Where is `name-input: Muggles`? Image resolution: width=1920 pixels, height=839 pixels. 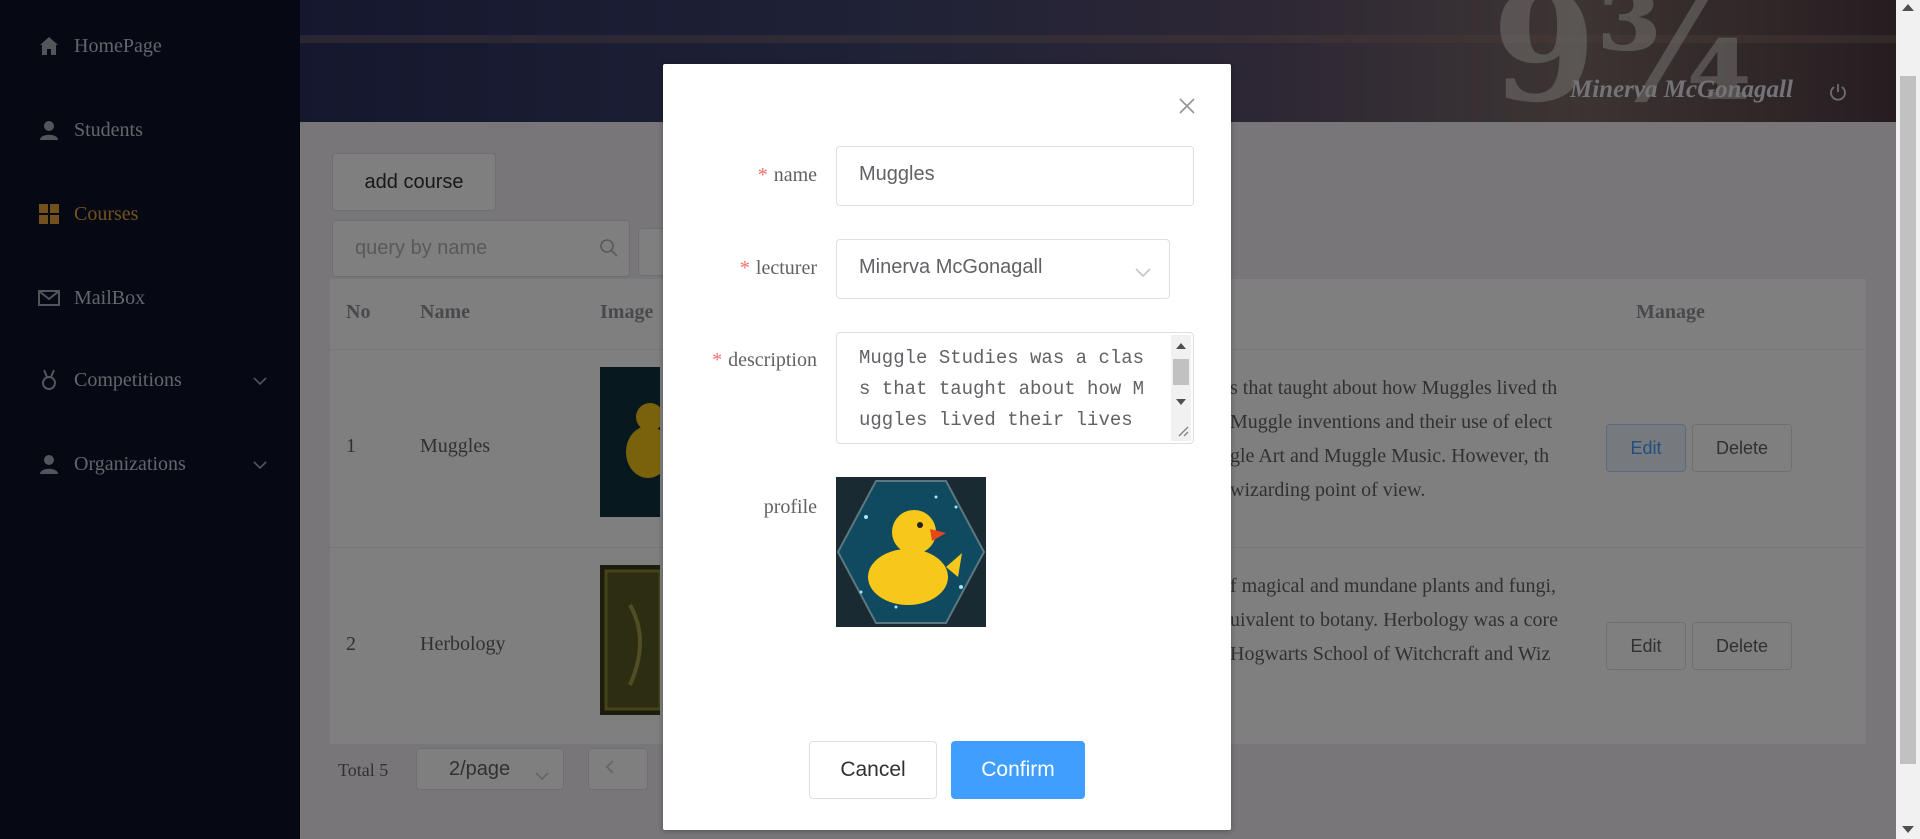 name-input: Muggles is located at coordinates (1015, 176).